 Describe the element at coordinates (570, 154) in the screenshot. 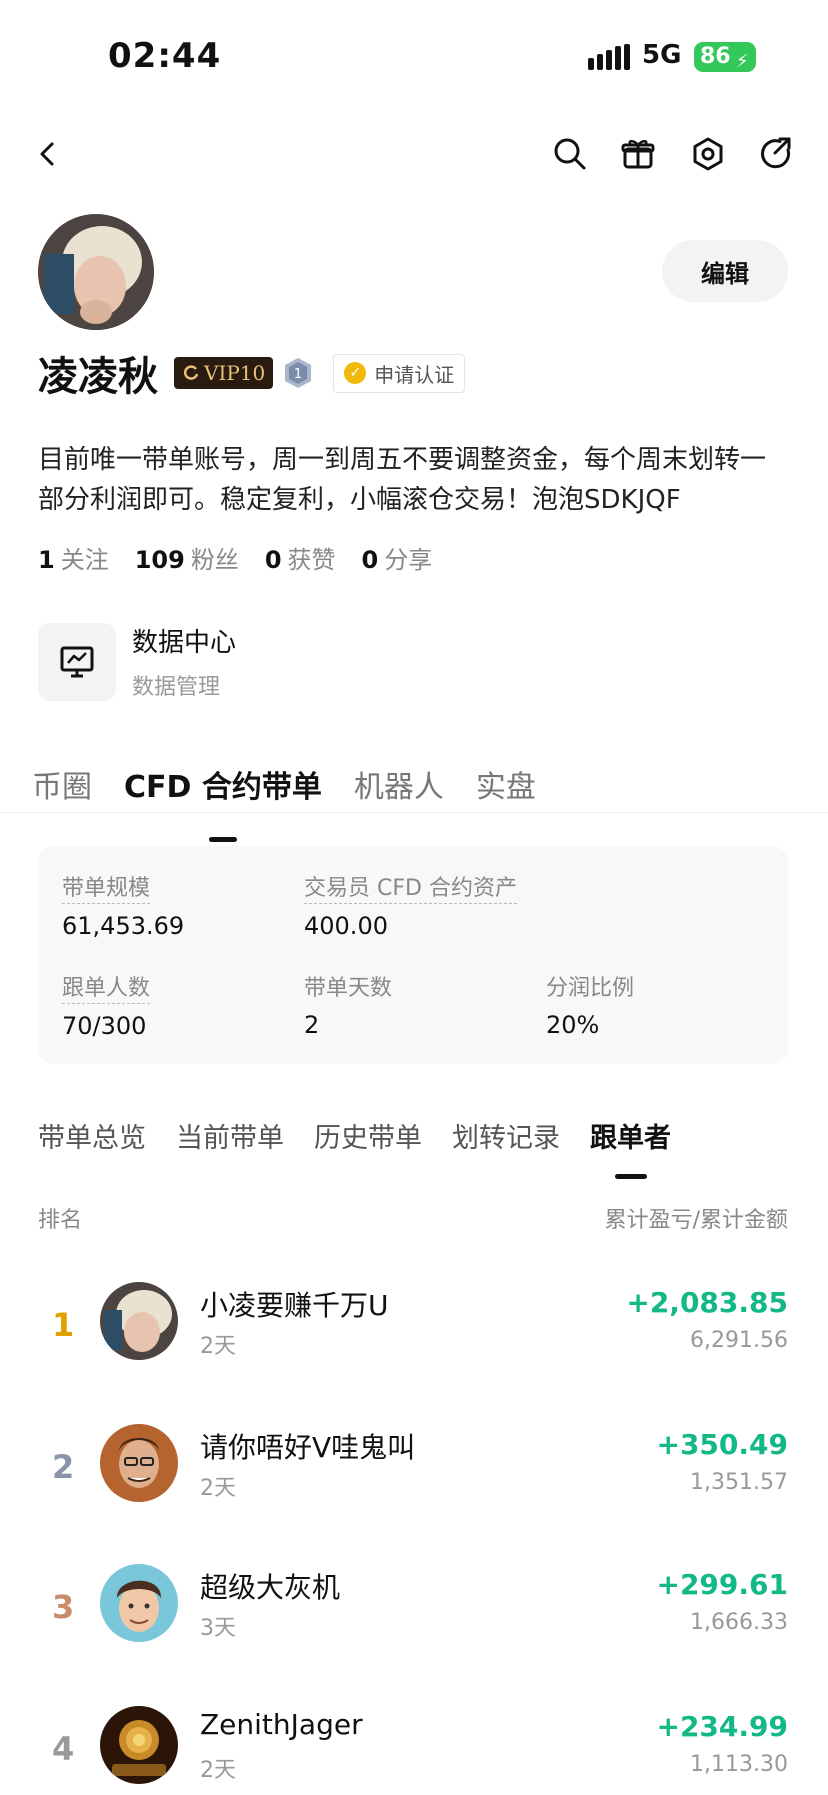

I see `search-icon` at that location.